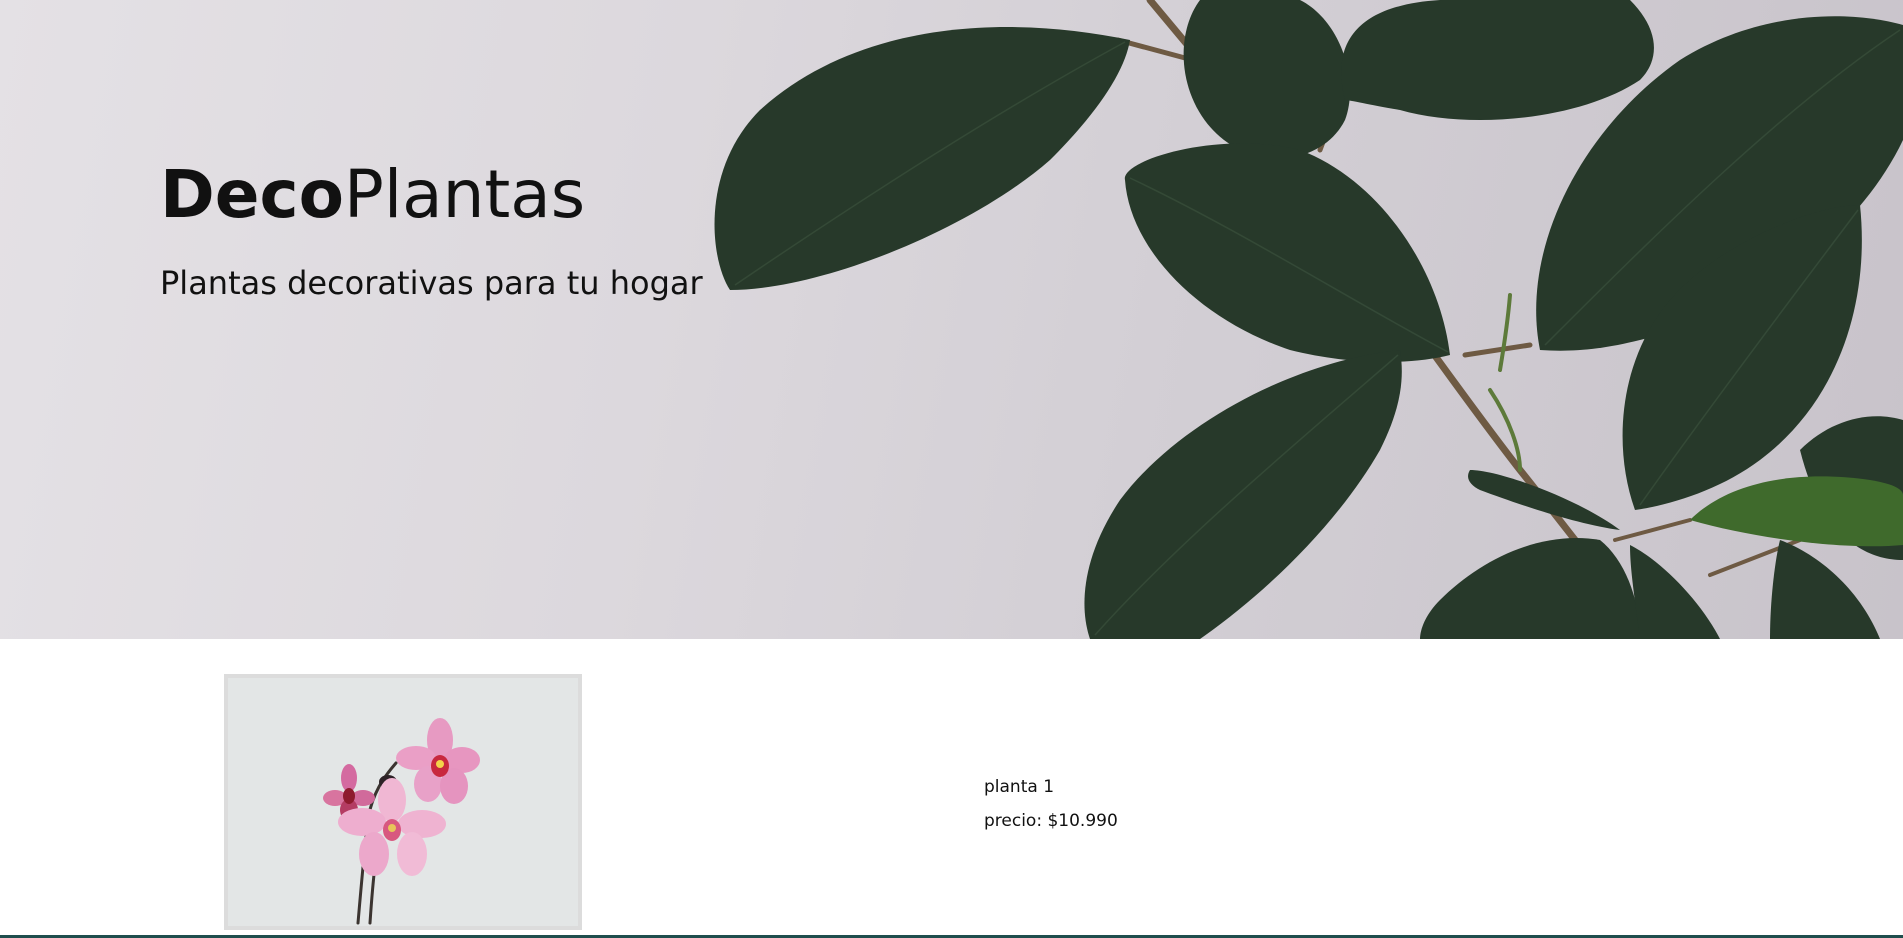  I want to click on product-price: precio: $10.990, so click(1051, 821).